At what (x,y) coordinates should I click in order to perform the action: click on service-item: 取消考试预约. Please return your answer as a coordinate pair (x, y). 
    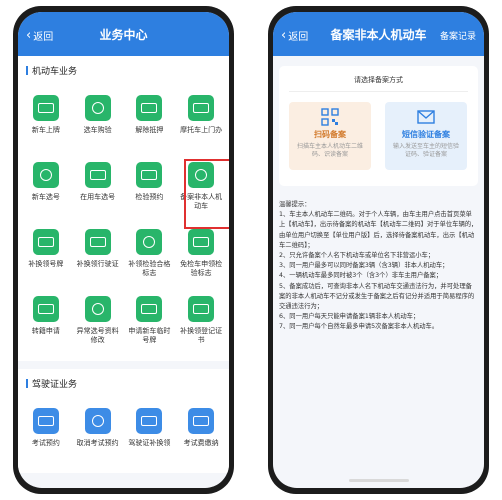
    Looking at the image, I should click on (98, 433).